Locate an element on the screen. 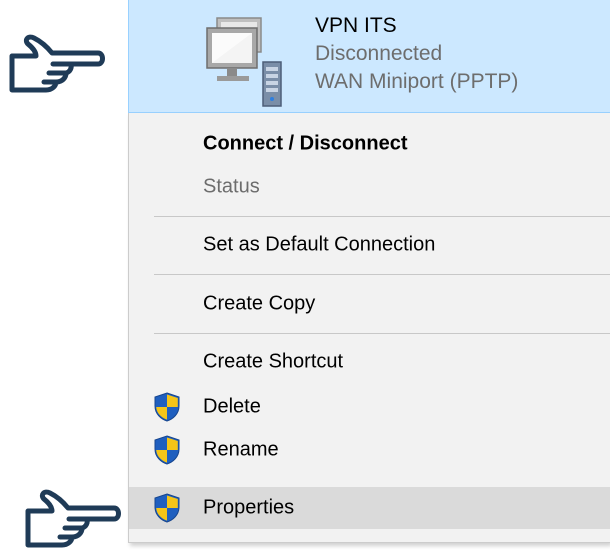  connection-name: VPN ITS is located at coordinates (356, 25).